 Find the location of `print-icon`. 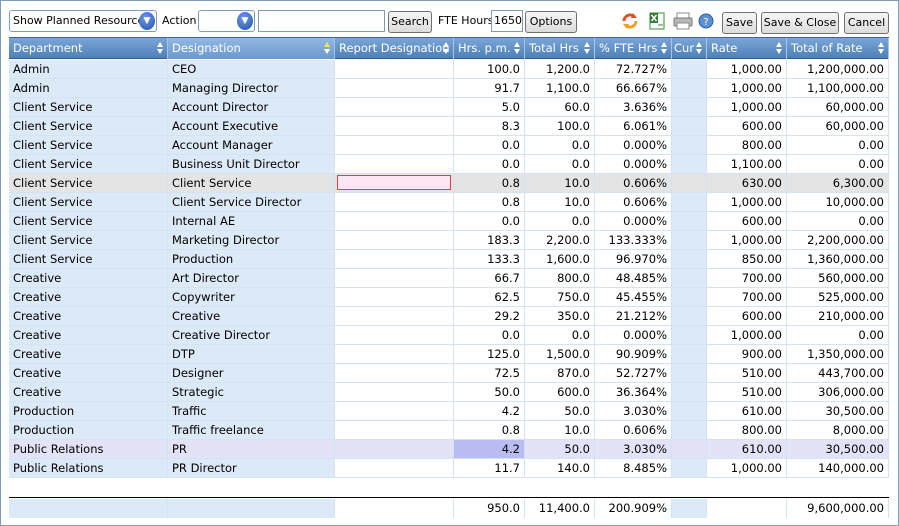

print-icon is located at coordinates (683, 21).